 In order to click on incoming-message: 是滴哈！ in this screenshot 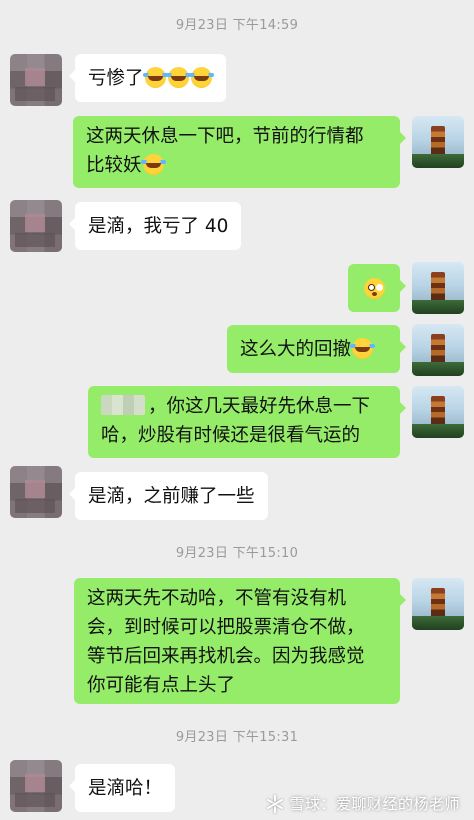, I will do `click(122, 788)`.